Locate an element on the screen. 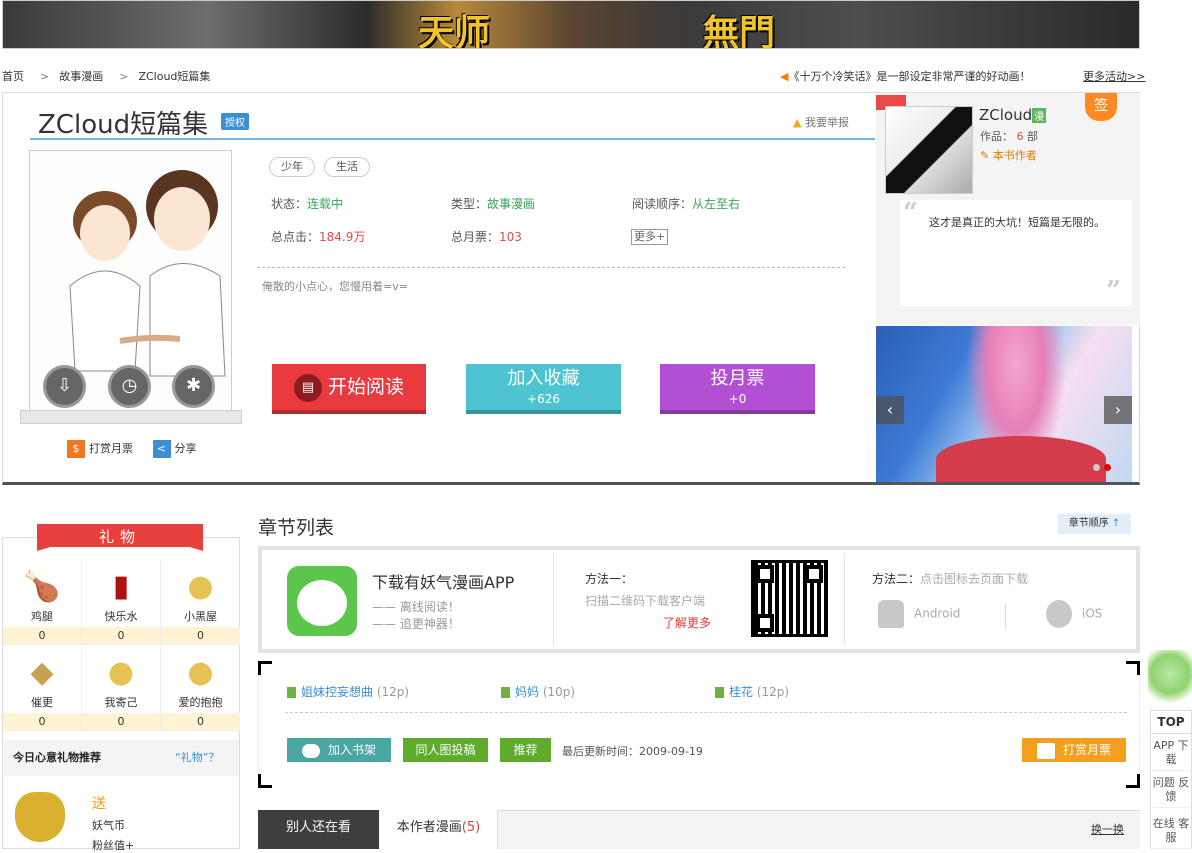 The image size is (1192, 853). gift-help-link: “礼物”？ is located at coordinates (197, 757).